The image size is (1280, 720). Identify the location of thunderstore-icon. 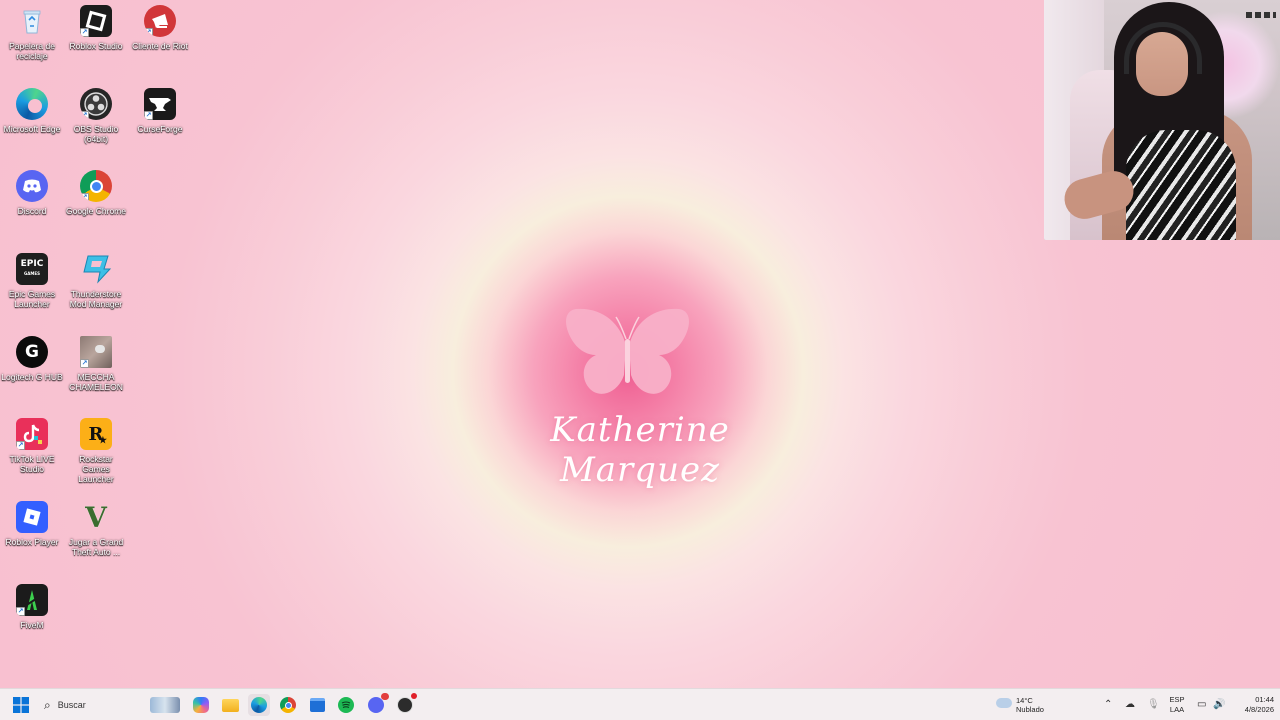
(96, 269).